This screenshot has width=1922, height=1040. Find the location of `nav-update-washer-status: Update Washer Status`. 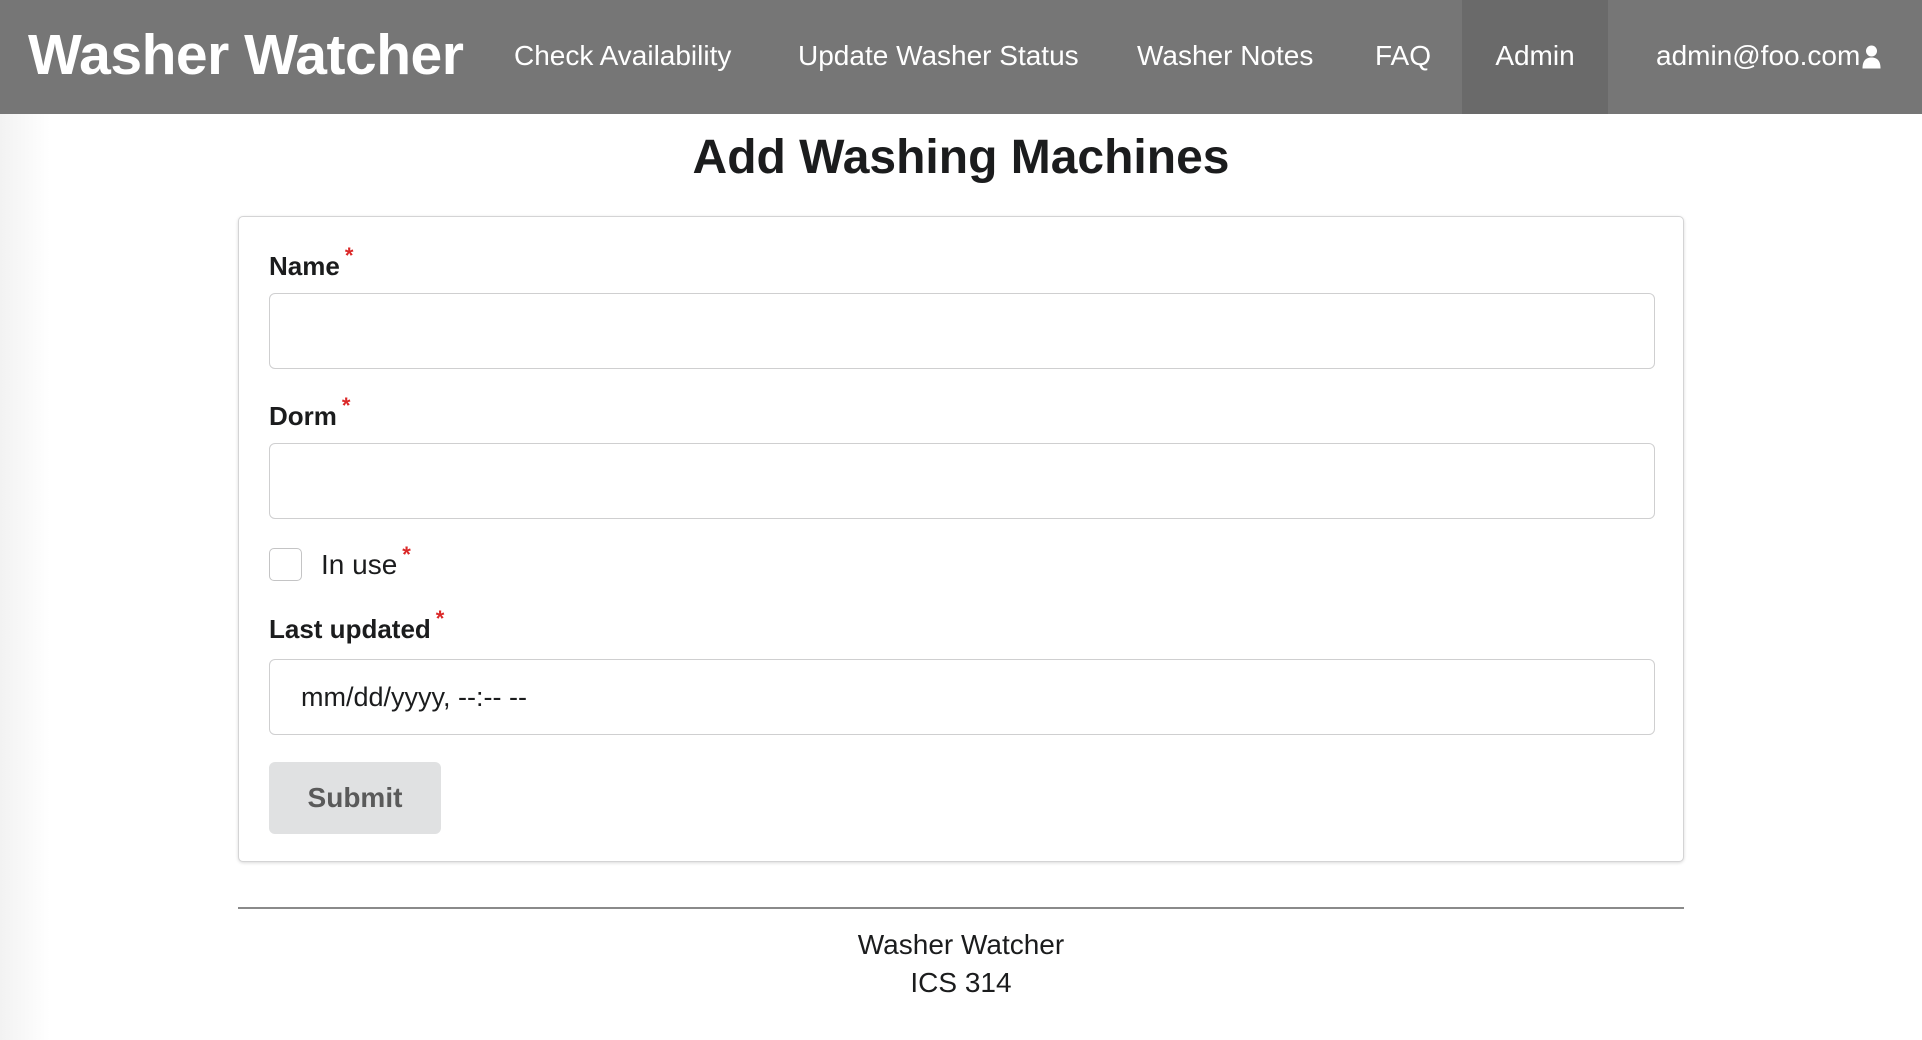

nav-update-washer-status: Update Washer Status is located at coordinates (938, 57).